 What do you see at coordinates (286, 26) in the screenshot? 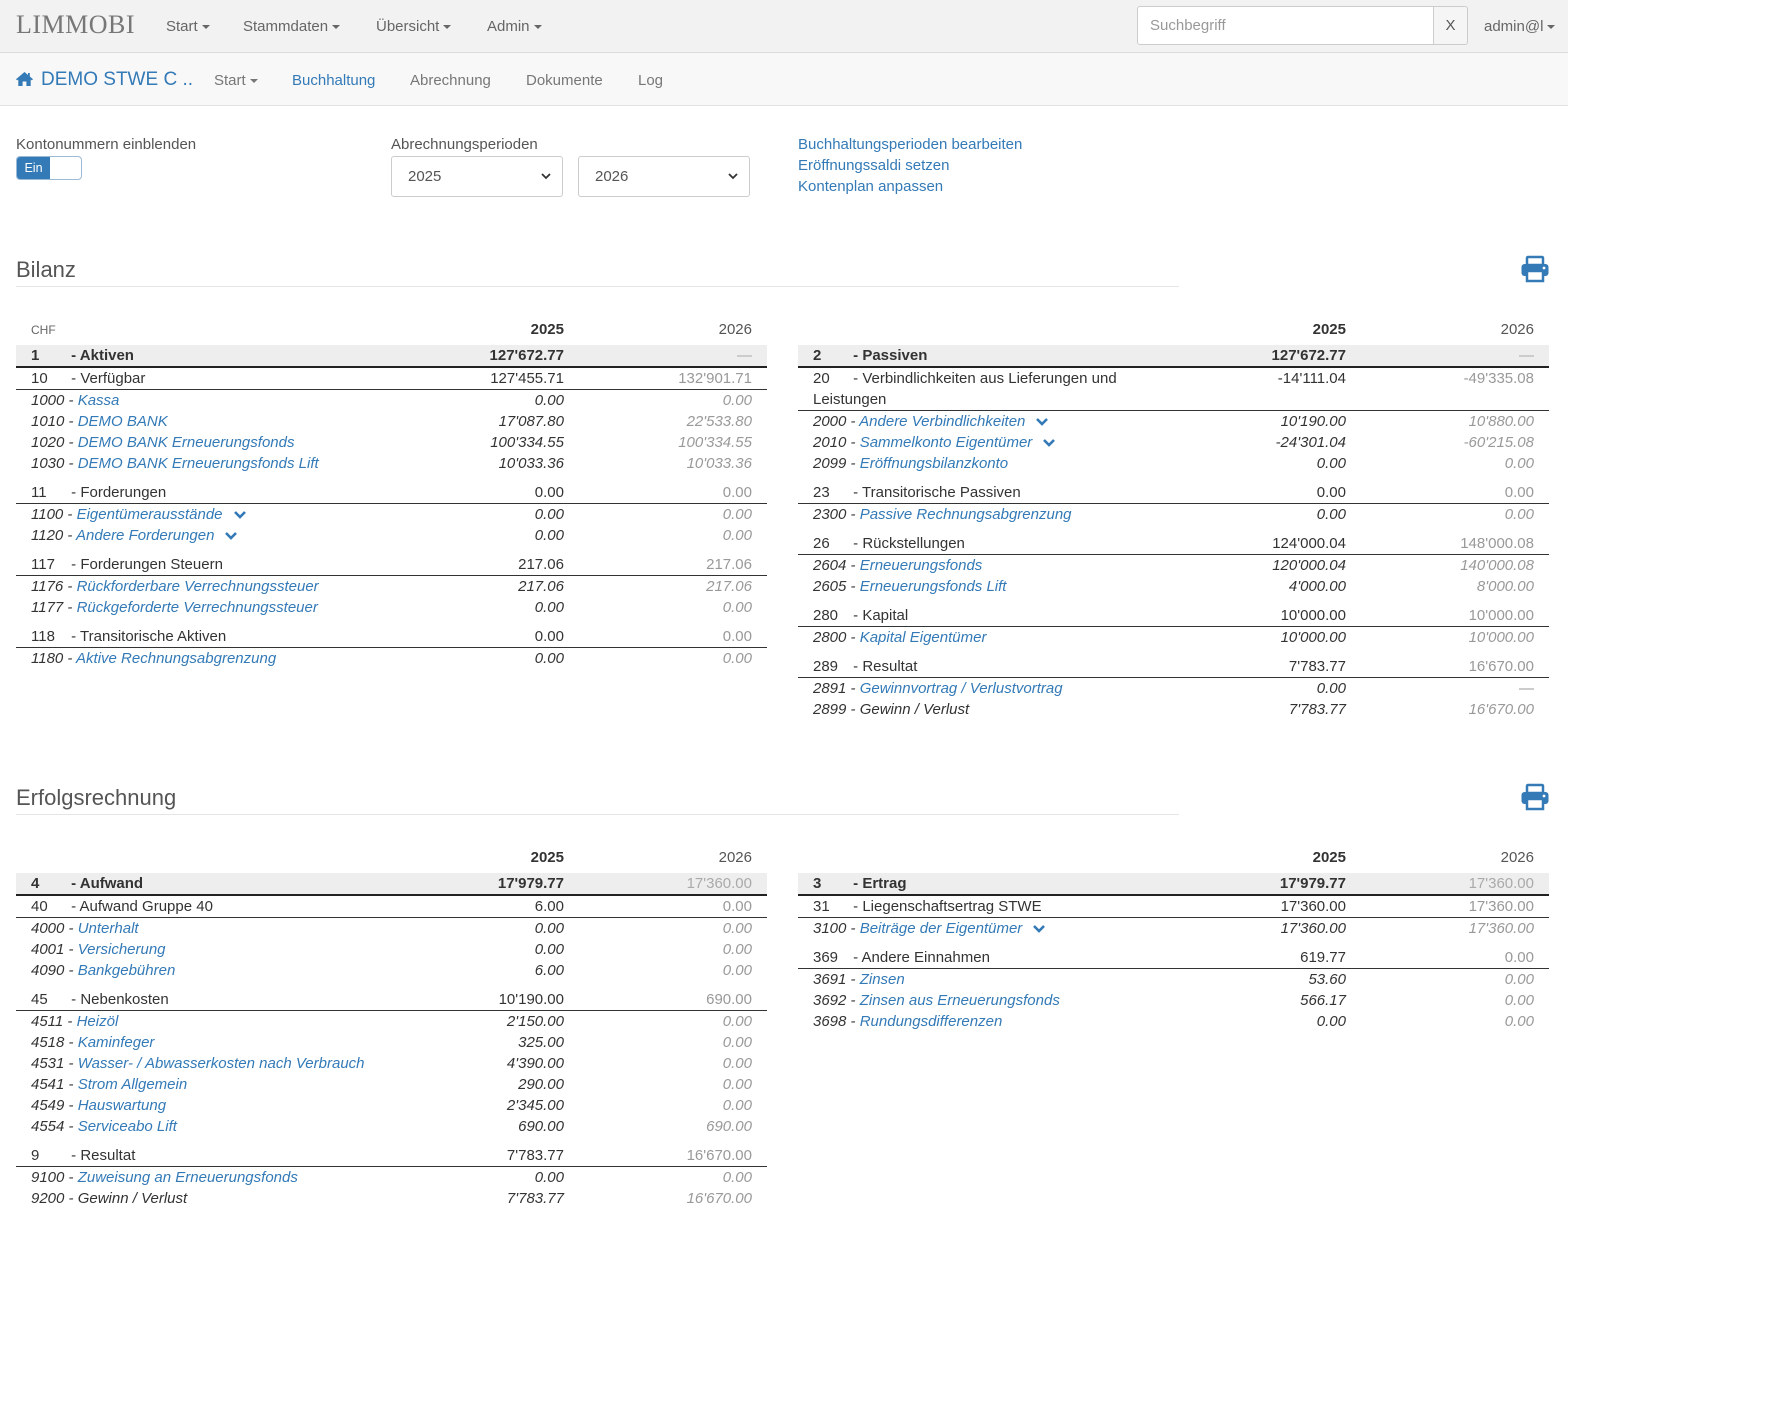
I see `nav-stammdaten-label: Stammdaten` at bounding box center [286, 26].